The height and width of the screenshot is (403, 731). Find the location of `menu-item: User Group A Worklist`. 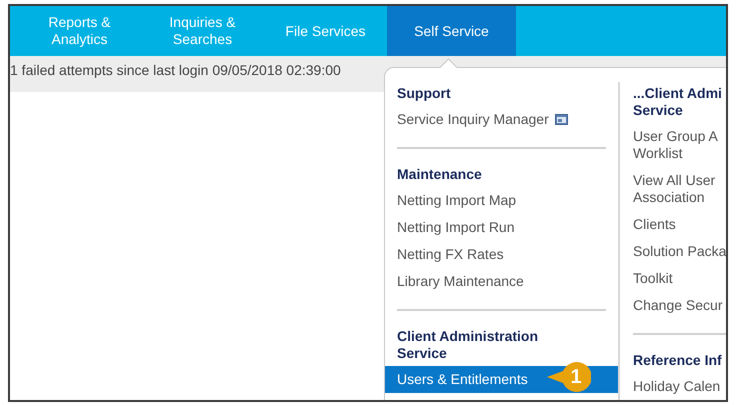

menu-item: User Group A Worklist is located at coordinates (679, 145).